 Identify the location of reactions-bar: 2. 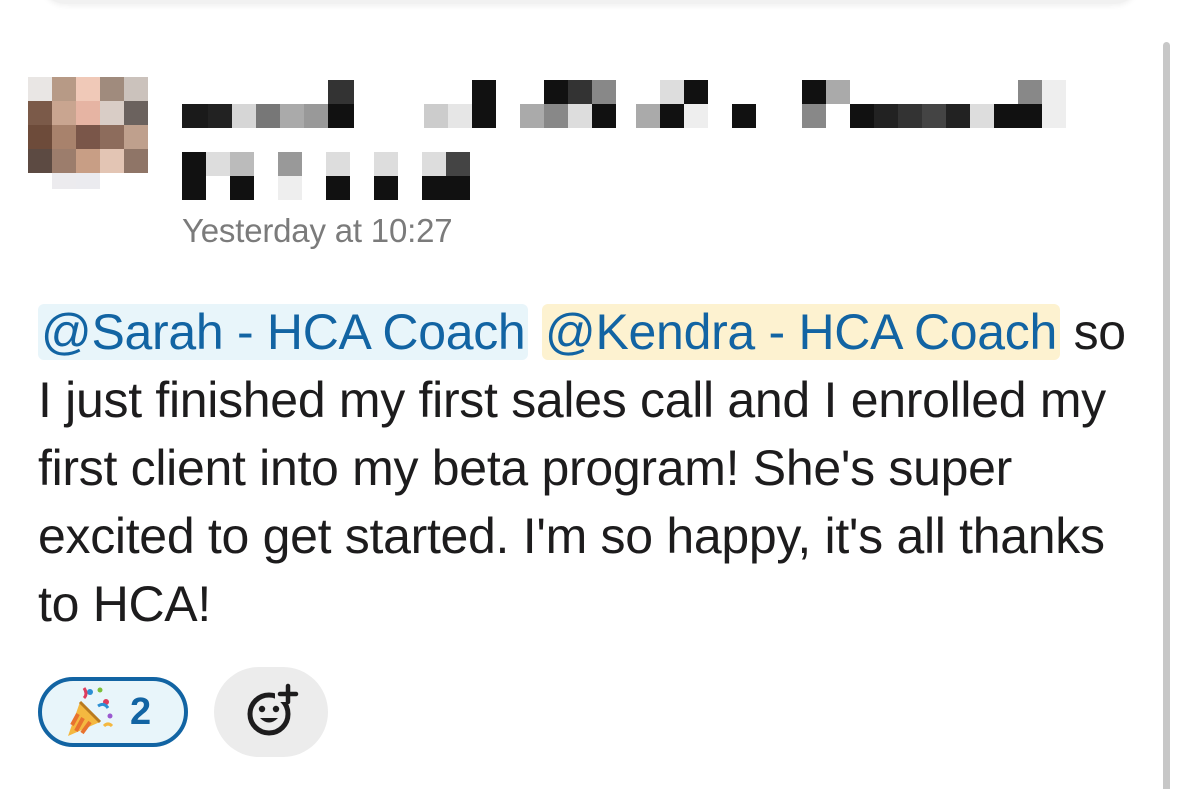
(183, 712).